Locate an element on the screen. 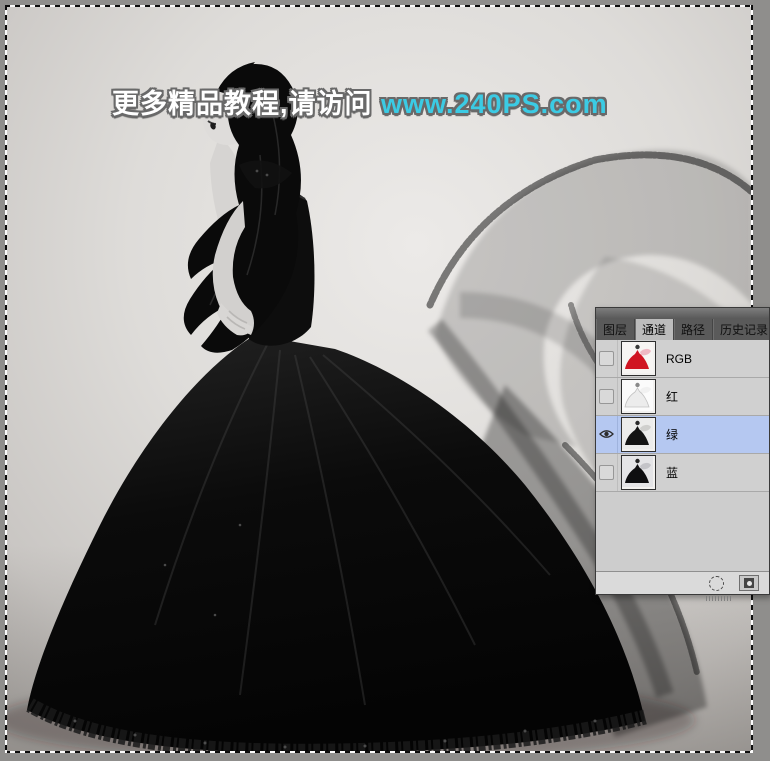 The width and height of the screenshot is (770, 761). channel-list: RGB 红 绿 蓝 is located at coordinates (682, 416).